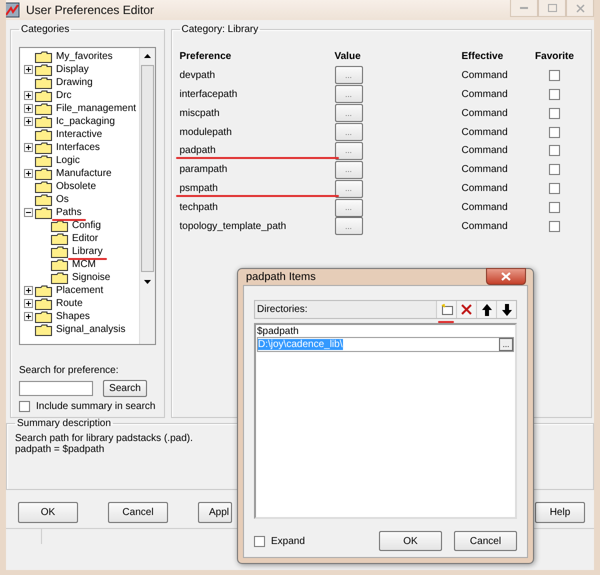  I want to click on column-header: Value, so click(348, 56).